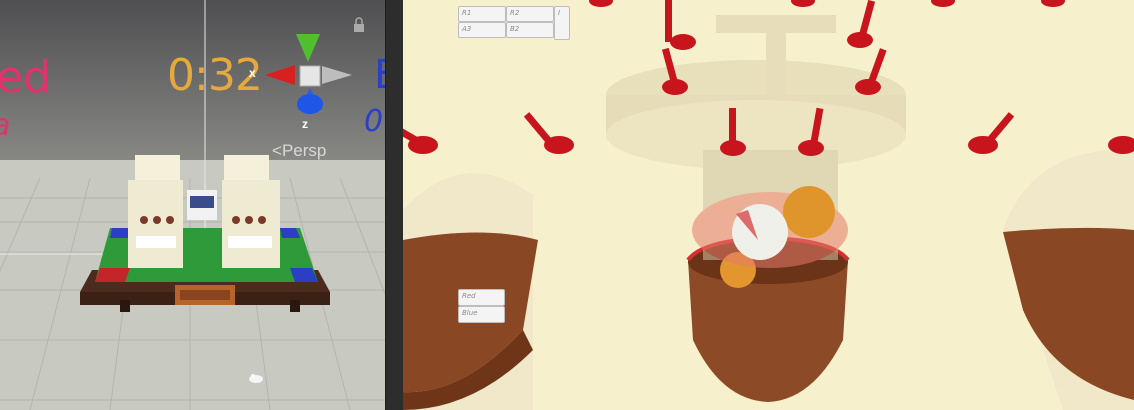 Image resolution: width=1134 pixels, height=410 pixels. What do you see at coordinates (277, 150) in the screenshot?
I see `chevron-left-icon: <` at bounding box center [277, 150].